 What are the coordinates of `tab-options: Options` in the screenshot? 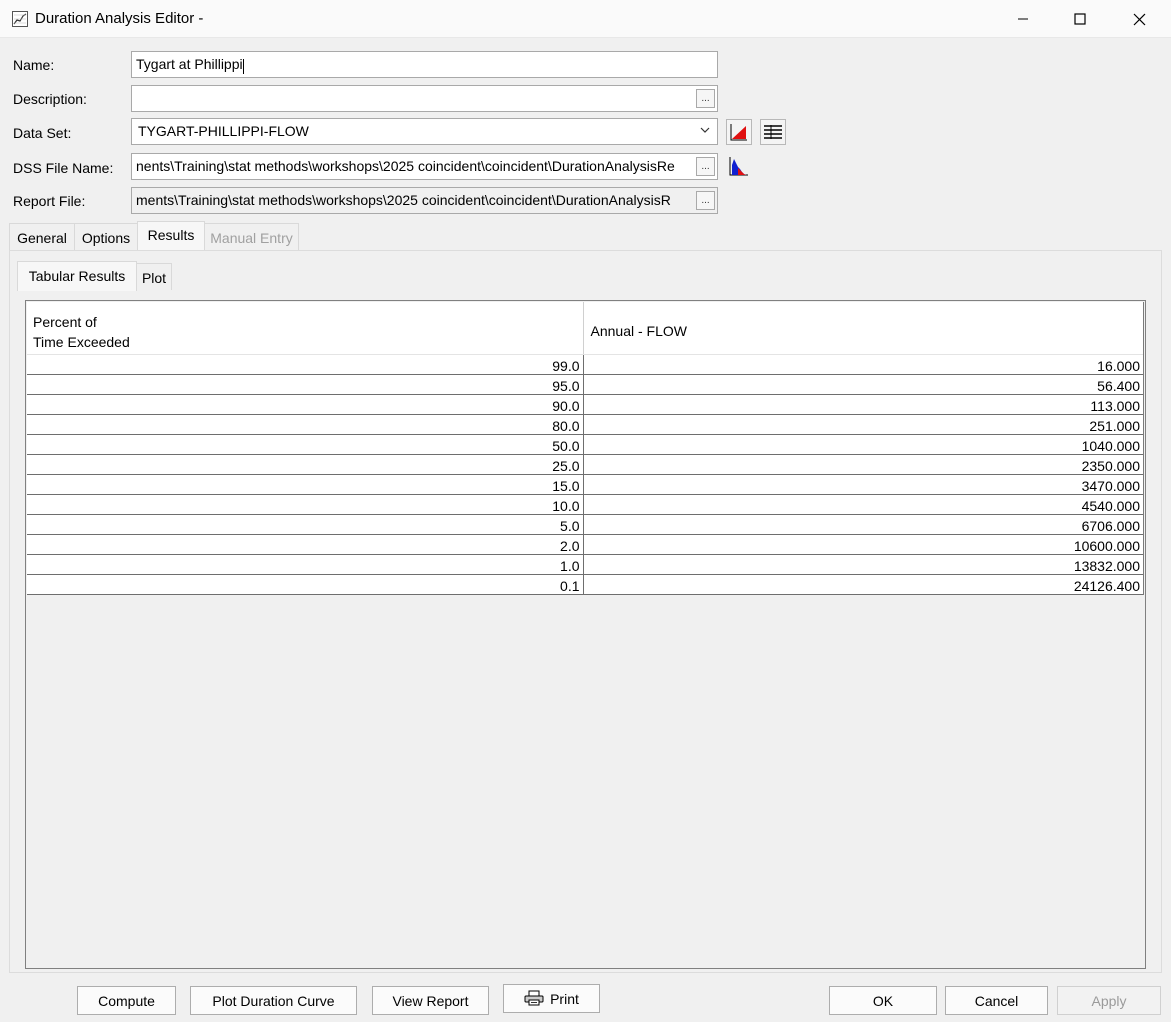 It's located at (106, 236).